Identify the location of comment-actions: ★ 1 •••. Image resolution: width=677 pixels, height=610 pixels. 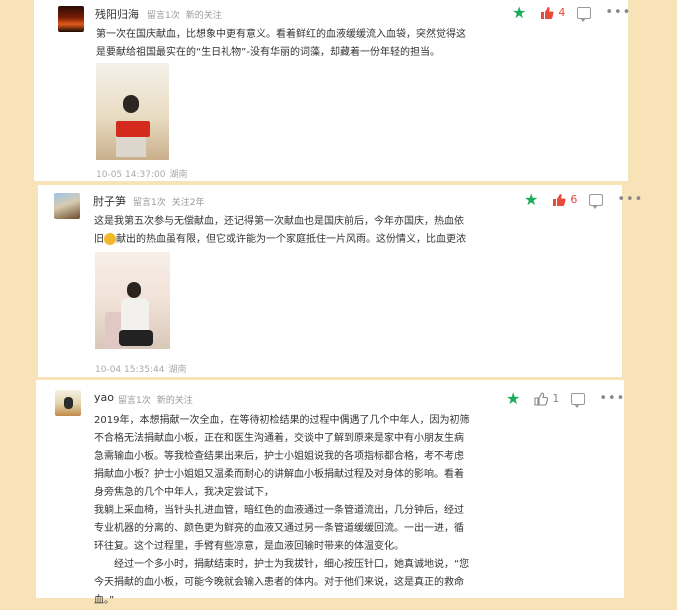
(565, 398).